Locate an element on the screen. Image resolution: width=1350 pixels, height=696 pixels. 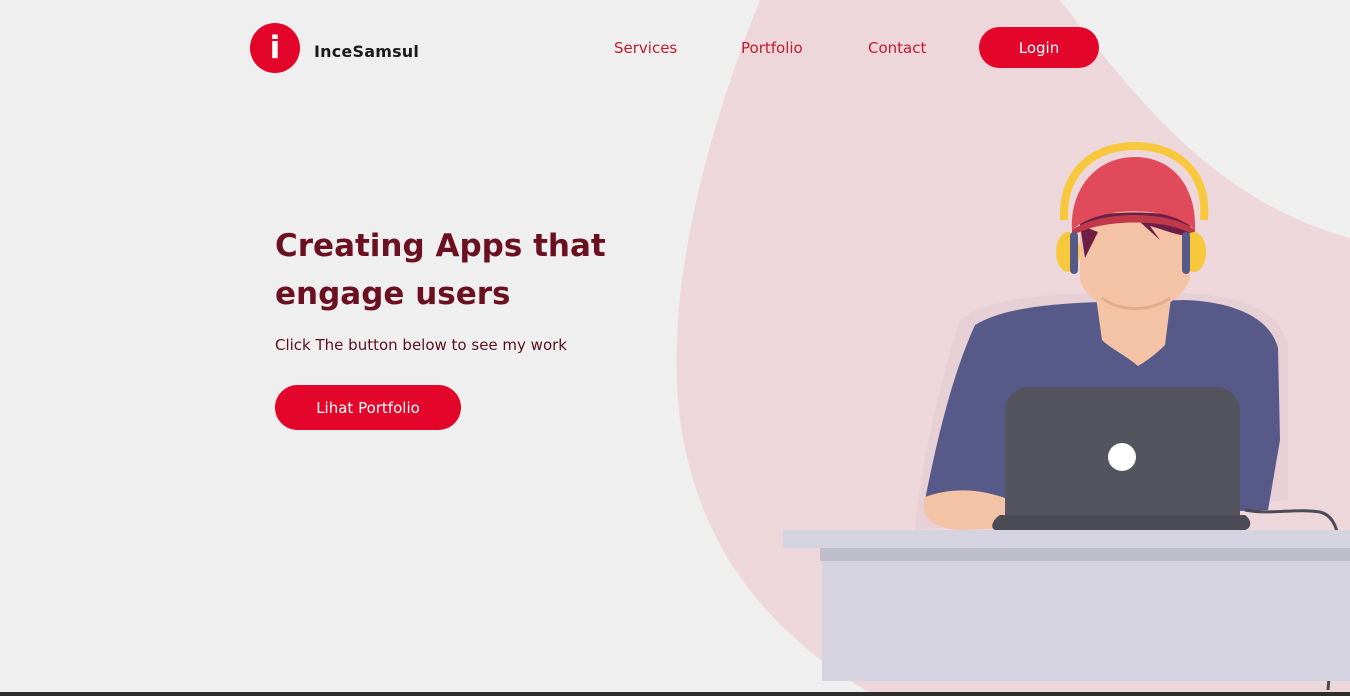
hero-subtitle: Click The button below to see my work is located at coordinates (421, 345).